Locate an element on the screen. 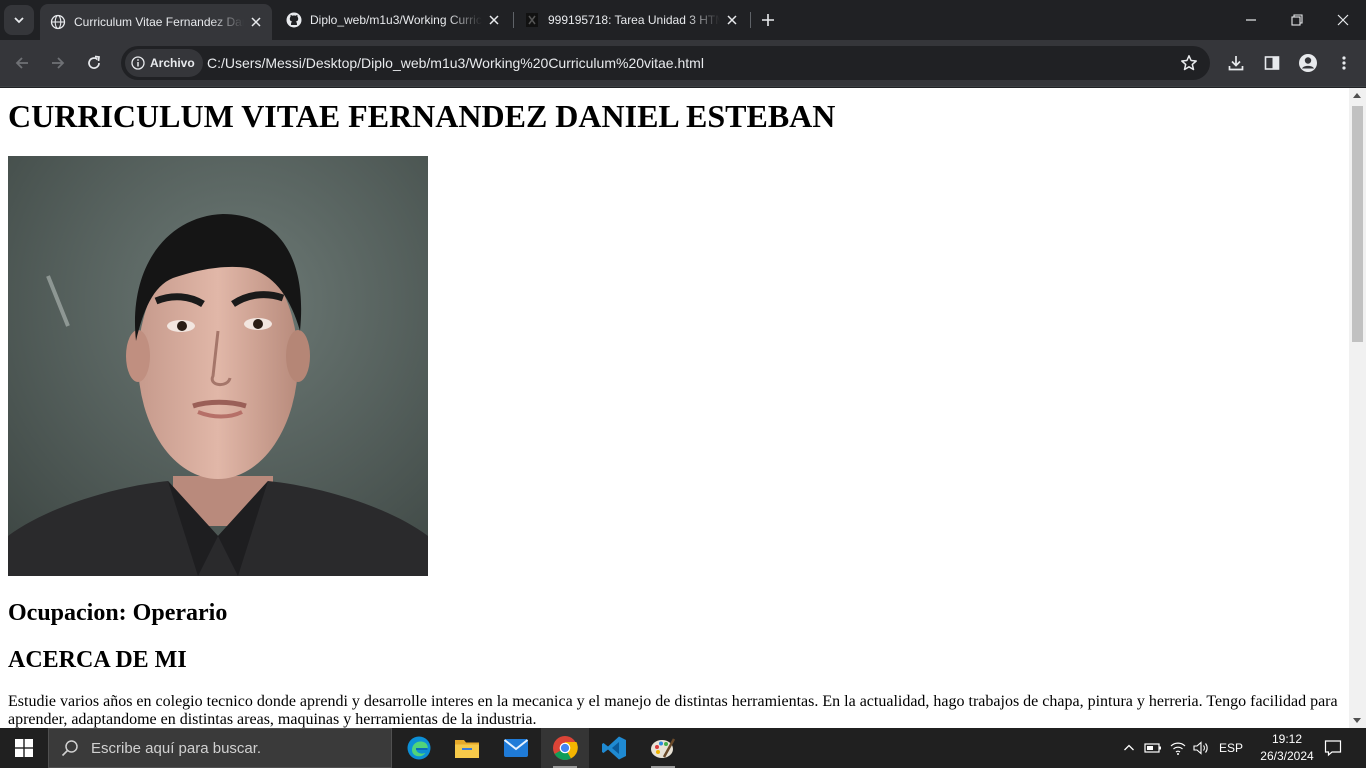  profile-button is located at coordinates (1308, 63).